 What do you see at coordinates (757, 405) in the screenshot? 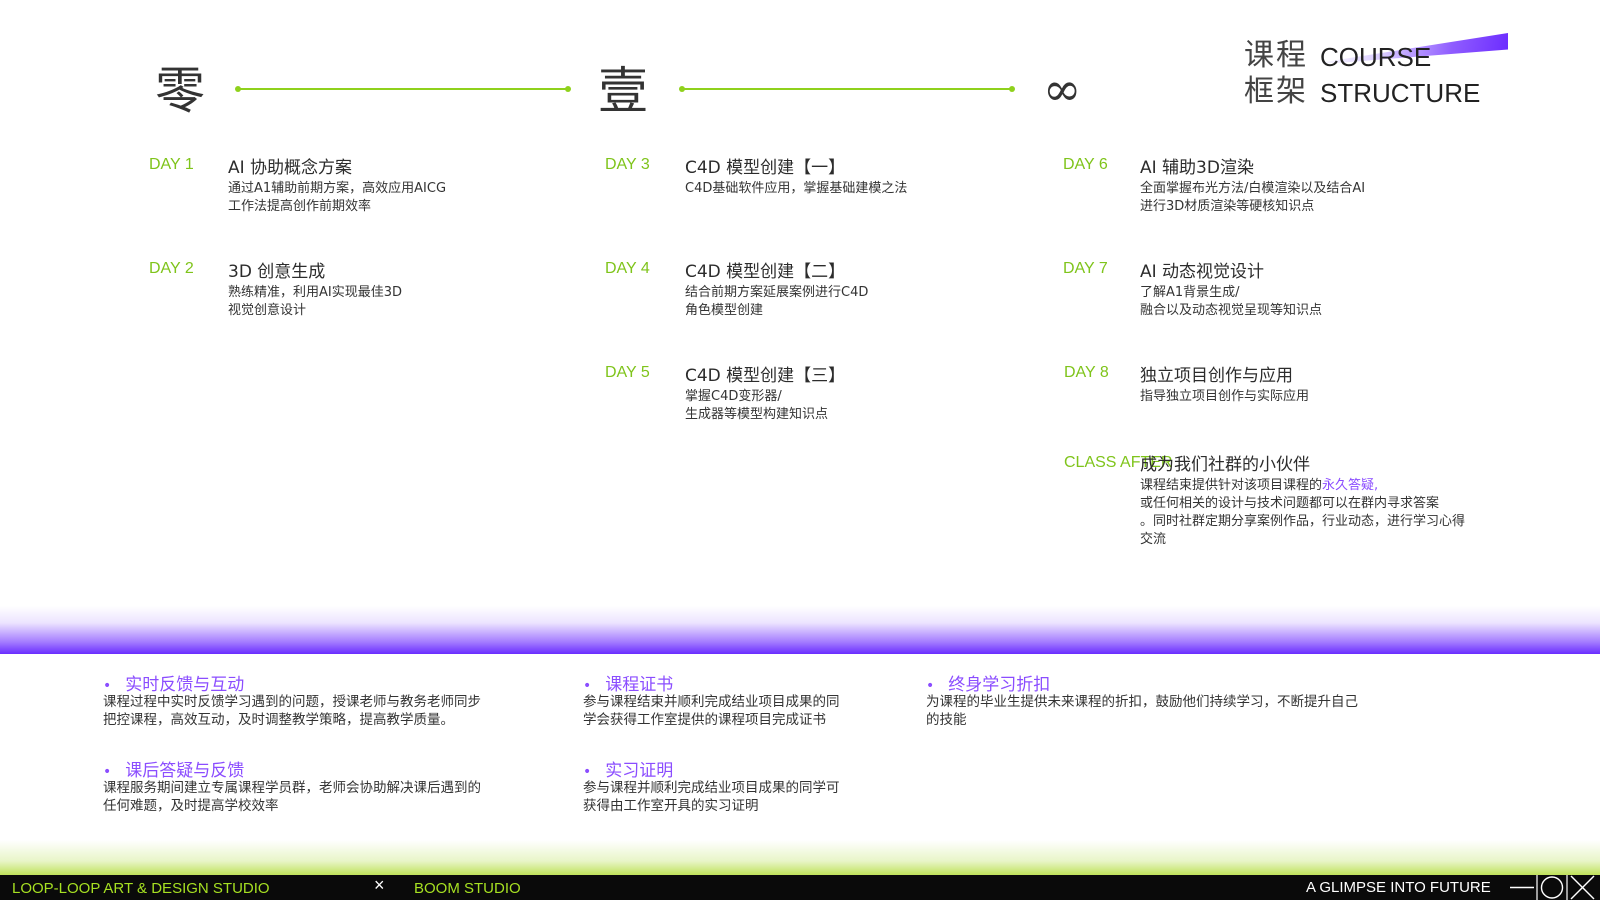
I see `day-description: 掌握C4D变形器/生成器等模型构建知识点` at bounding box center [757, 405].